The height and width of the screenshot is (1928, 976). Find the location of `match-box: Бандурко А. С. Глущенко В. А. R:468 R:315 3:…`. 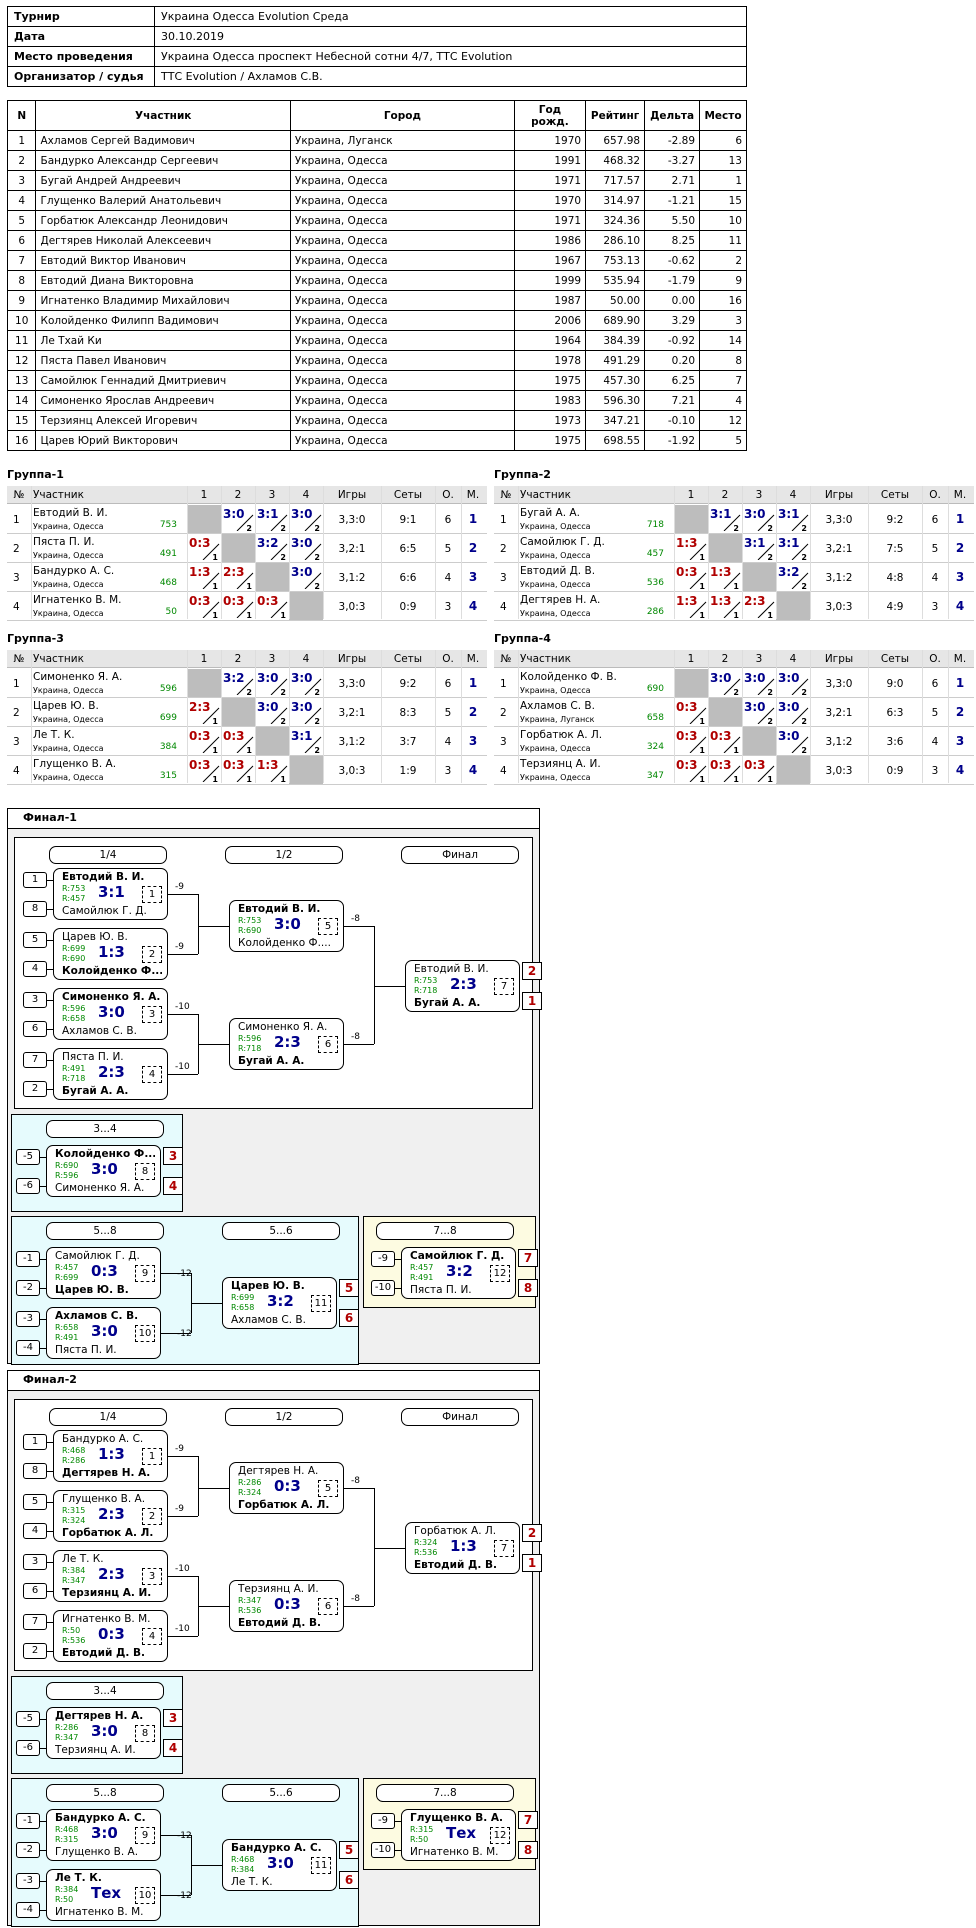

match-box: Бандурко А. С. Глущенко В. А. R:468 R:315 3:… is located at coordinates (103, 1835).